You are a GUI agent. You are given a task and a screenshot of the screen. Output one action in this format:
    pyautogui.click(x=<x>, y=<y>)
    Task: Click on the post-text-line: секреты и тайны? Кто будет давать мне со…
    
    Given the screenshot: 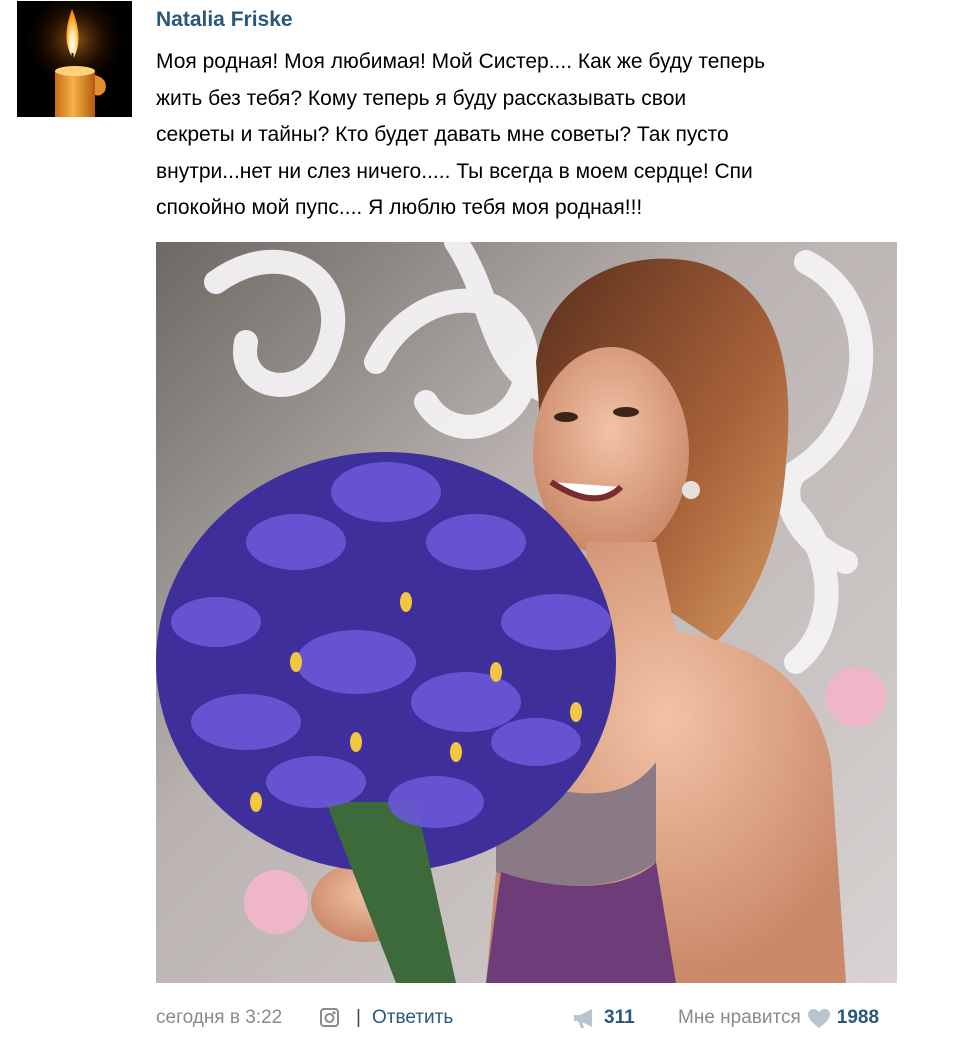 What is the action you would take?
    pyautogui.click(x=442, y=134)
    